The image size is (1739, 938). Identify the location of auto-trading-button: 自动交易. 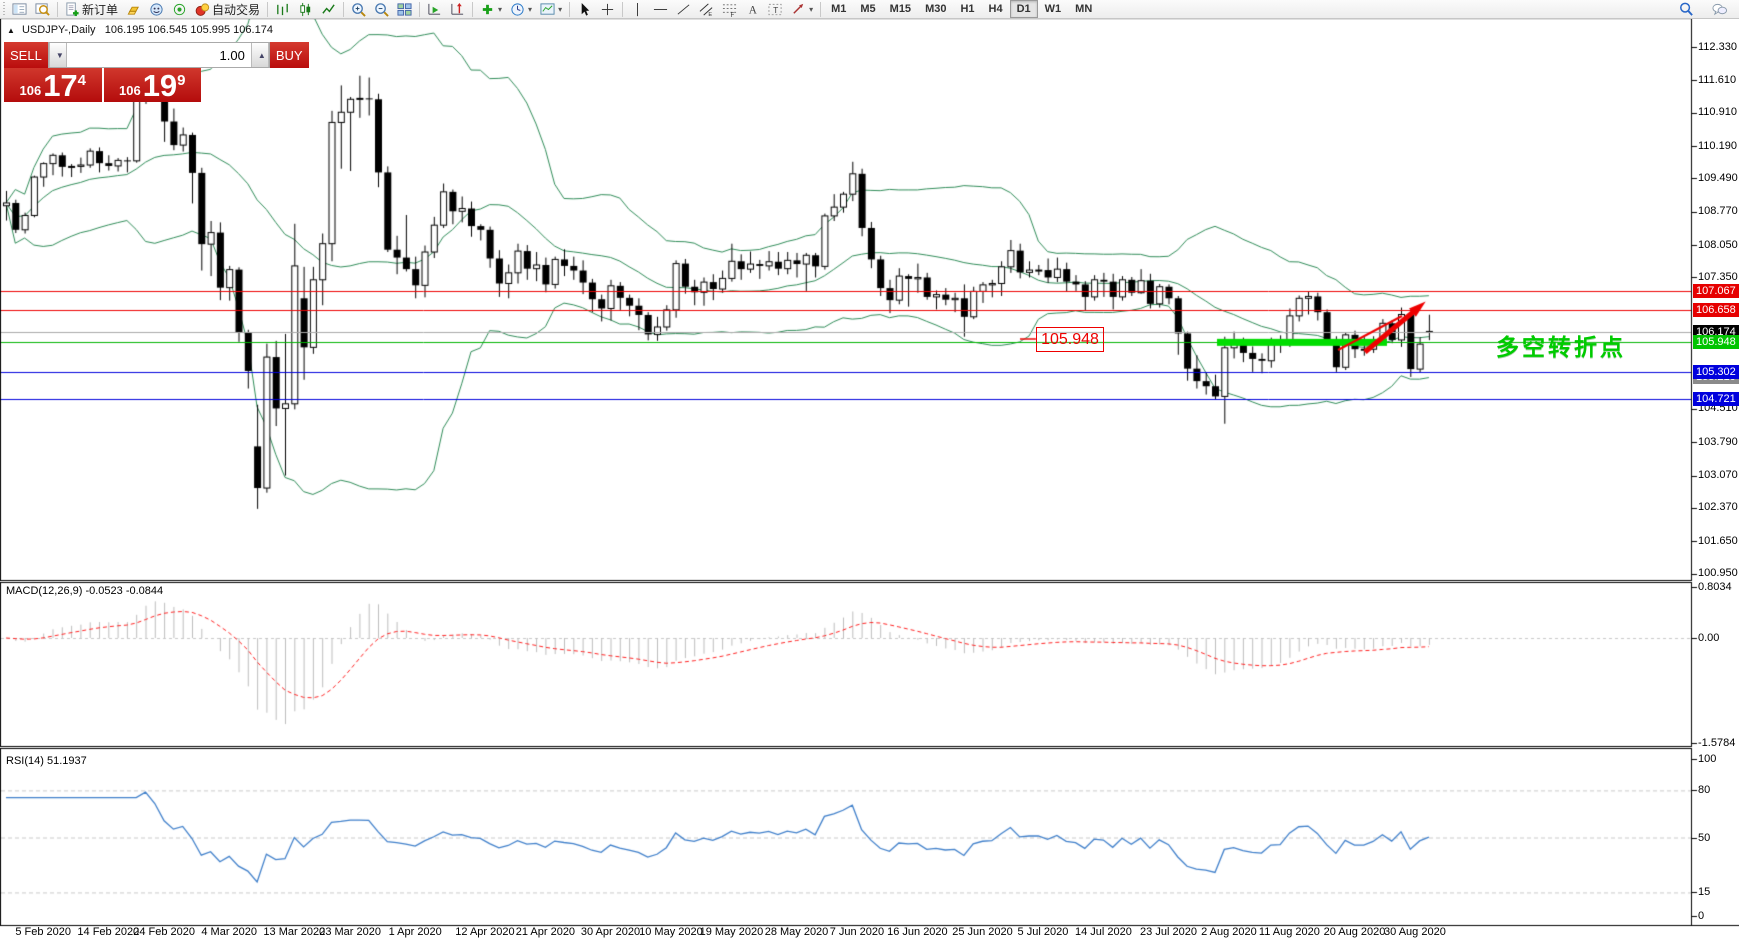
(227, 9).